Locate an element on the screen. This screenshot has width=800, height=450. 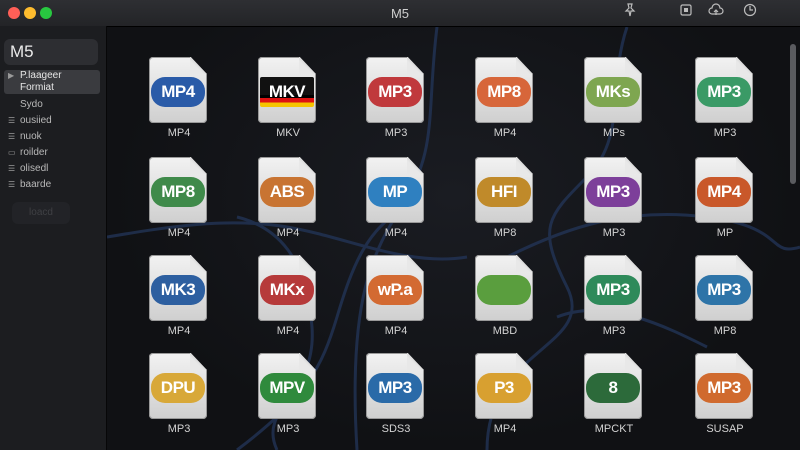
file-item: MK3 MP4 is located at coordinates (179, 300).